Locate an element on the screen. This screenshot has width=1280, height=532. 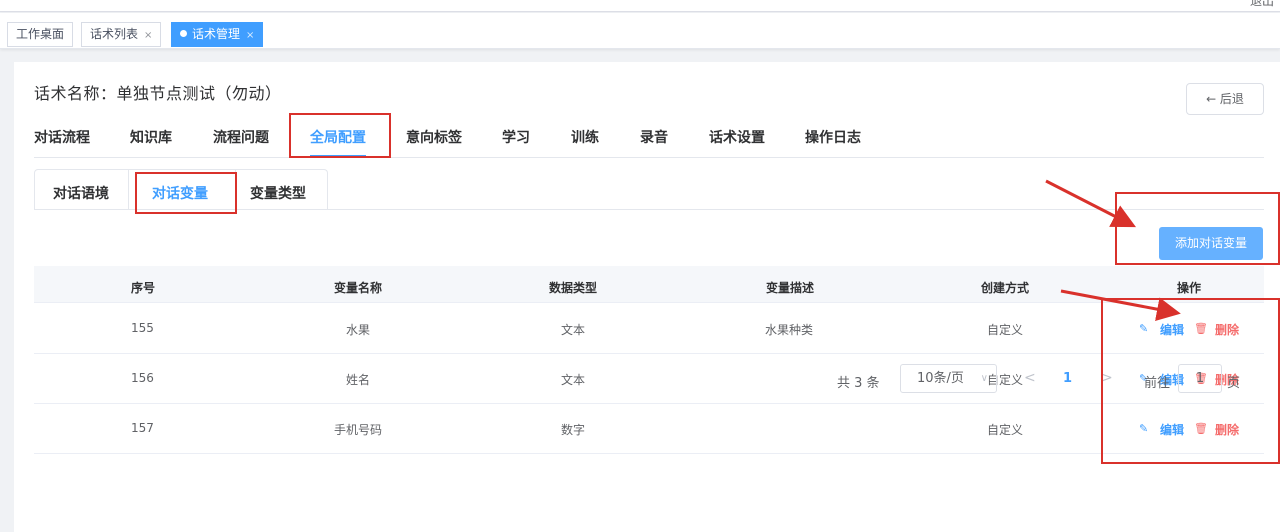
cell-name: 姓名 is located at coordinates (358, 380).